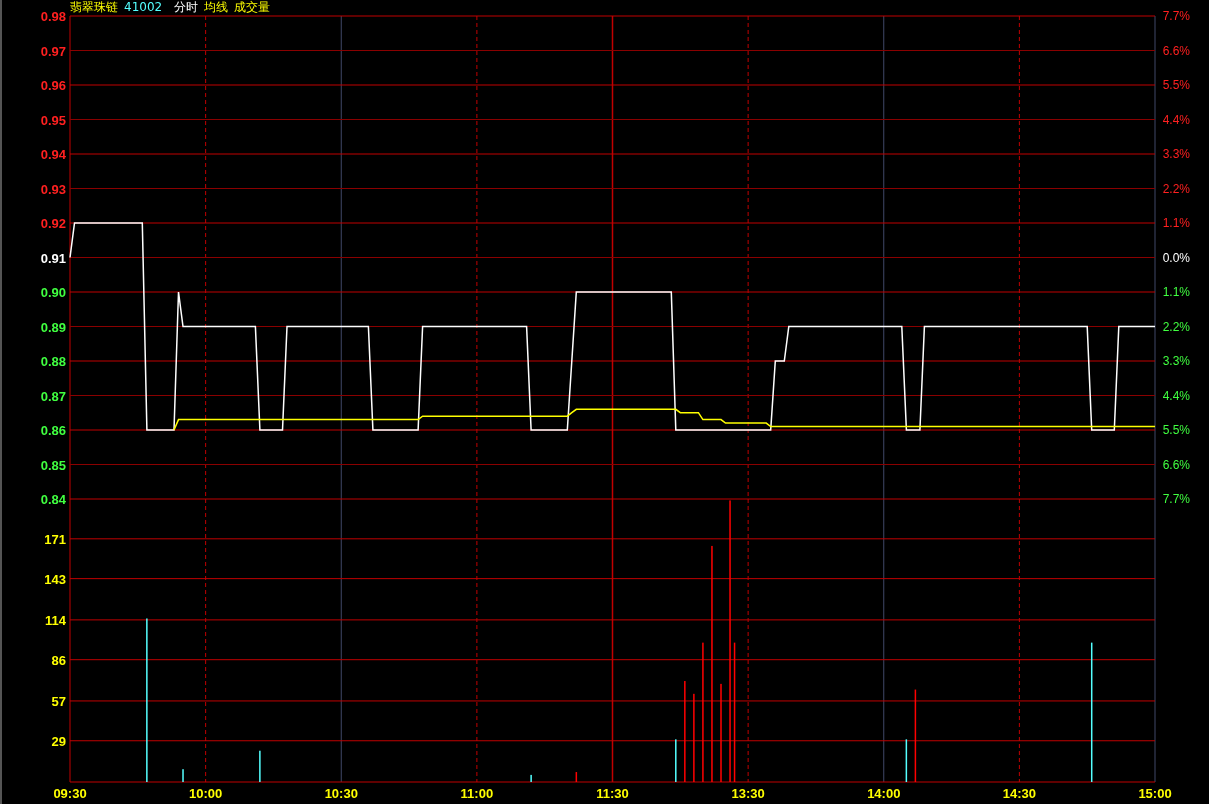 The image size is (1209, 804). What do you see at coordinates (53, 465) in the screenshot?
I see `axis-label: 0.85` at bounding box center [53, 465].